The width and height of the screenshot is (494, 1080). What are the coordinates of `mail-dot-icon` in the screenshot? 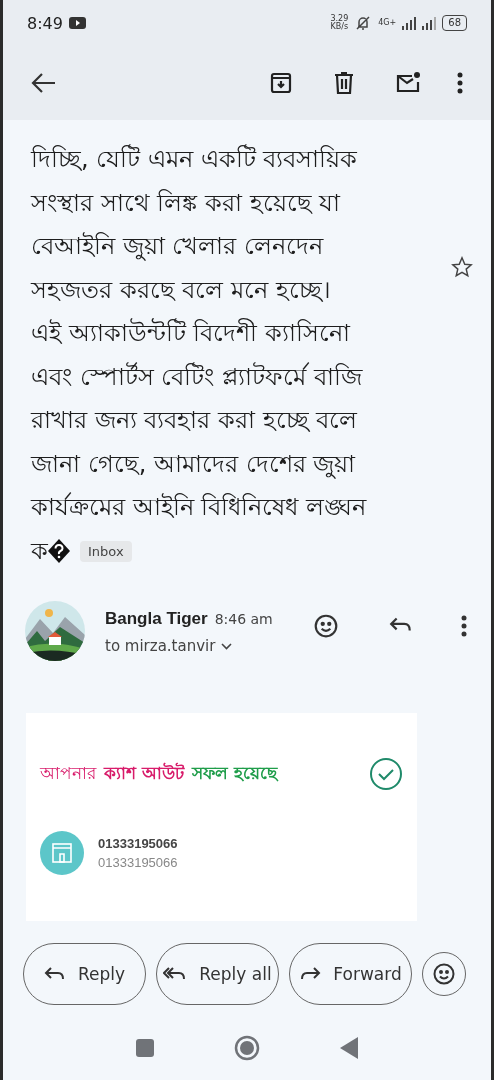 It's located at (408, 83).